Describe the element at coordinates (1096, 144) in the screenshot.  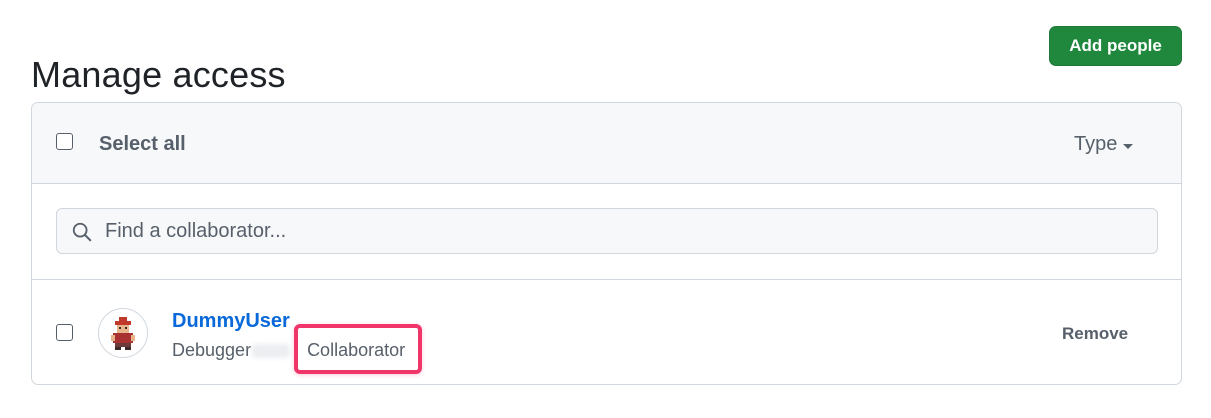
I see `type-filter-label: Type` at that location.